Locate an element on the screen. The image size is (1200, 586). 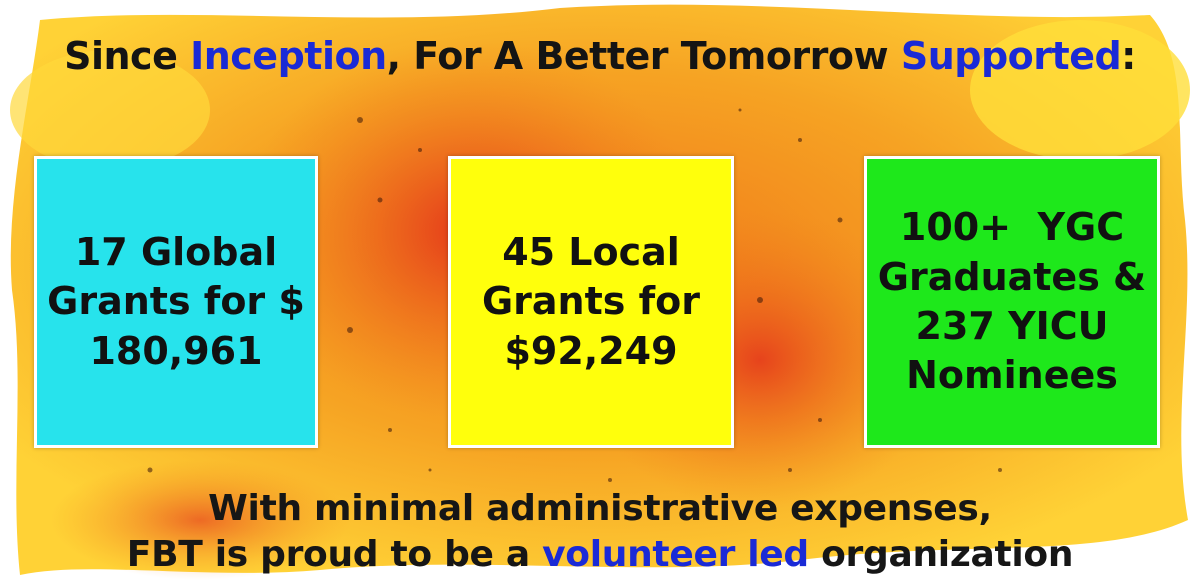
headline-part3: , For A Better Tomorrow is located at coordinates (643, 56).